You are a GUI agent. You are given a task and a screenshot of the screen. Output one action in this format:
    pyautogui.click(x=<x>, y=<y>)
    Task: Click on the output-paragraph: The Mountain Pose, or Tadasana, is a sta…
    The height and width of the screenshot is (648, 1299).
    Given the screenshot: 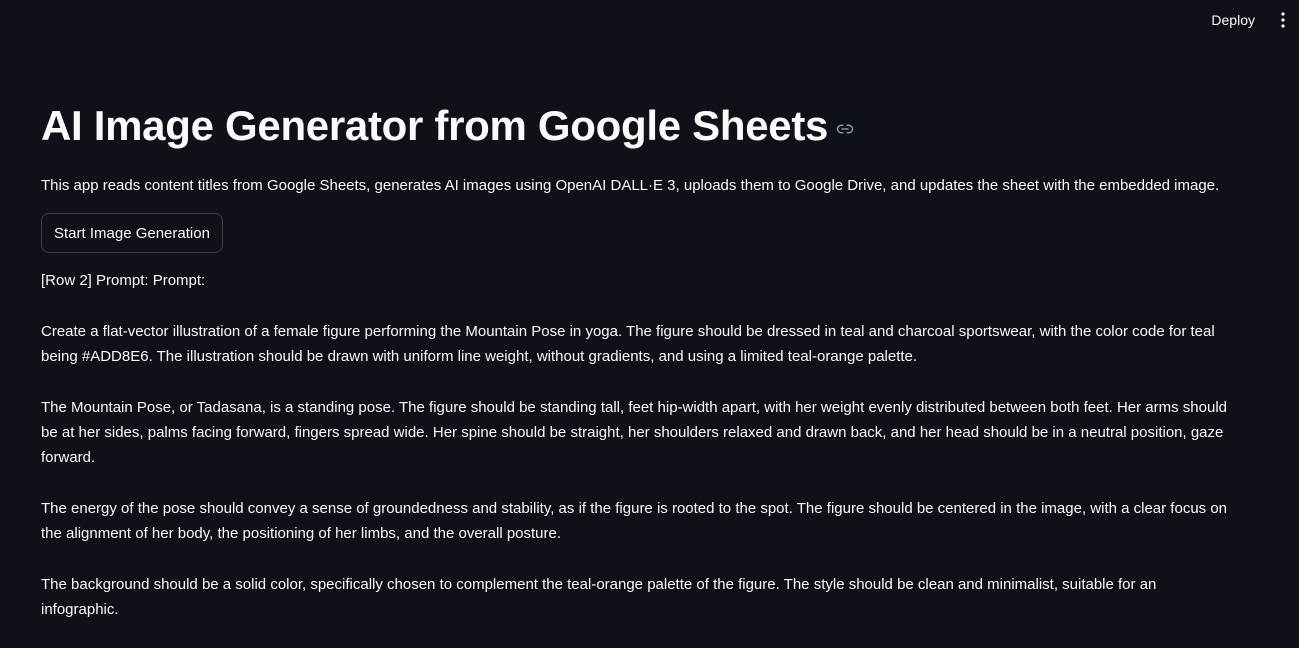 What is the action you would take?
    pyautogui.click(x=634, y=432)
    